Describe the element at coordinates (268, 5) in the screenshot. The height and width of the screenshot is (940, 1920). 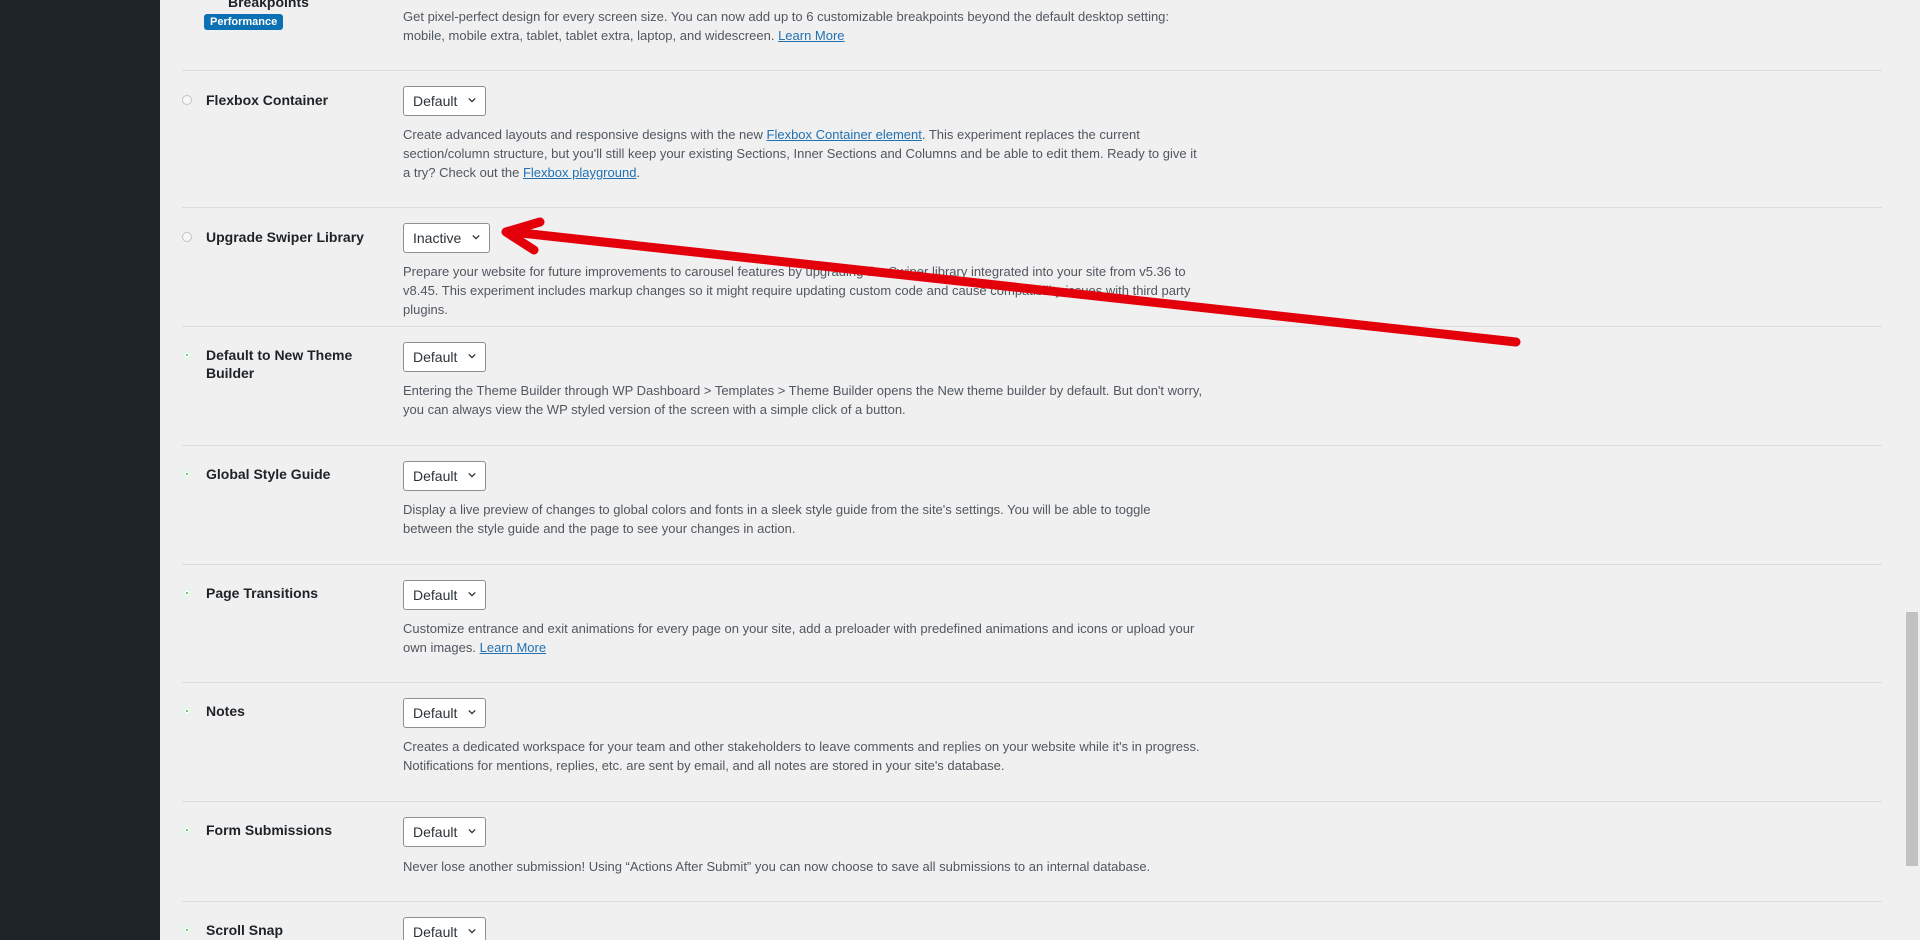
I see `feature-name: Breakpoints` at that location.